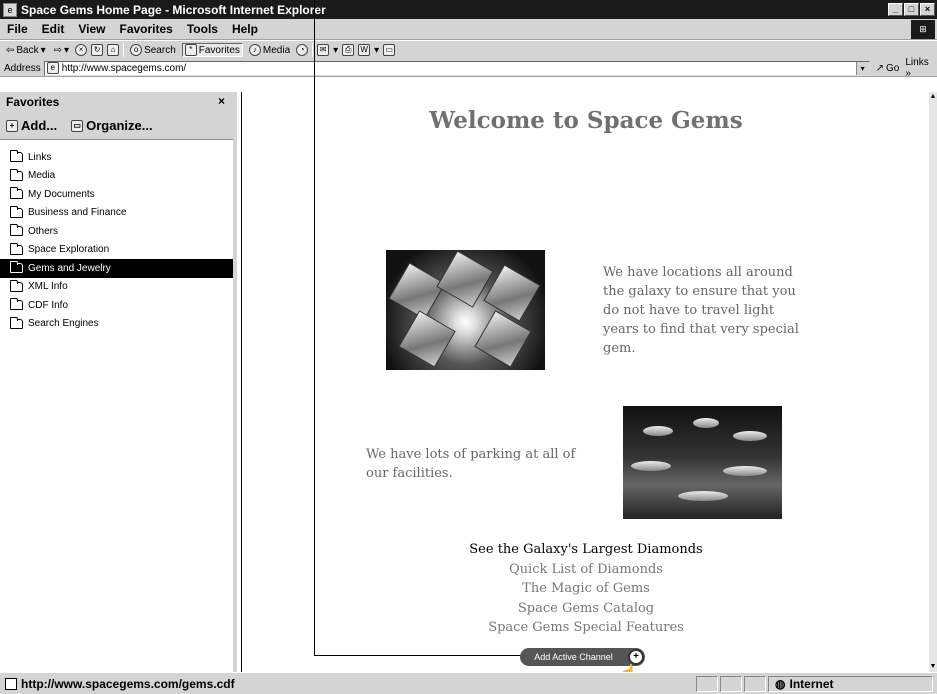  What do you see at coordinates (61, 194) in the screenshot?
I see `folder-label: My Documents` at bounding box center [61, 194].